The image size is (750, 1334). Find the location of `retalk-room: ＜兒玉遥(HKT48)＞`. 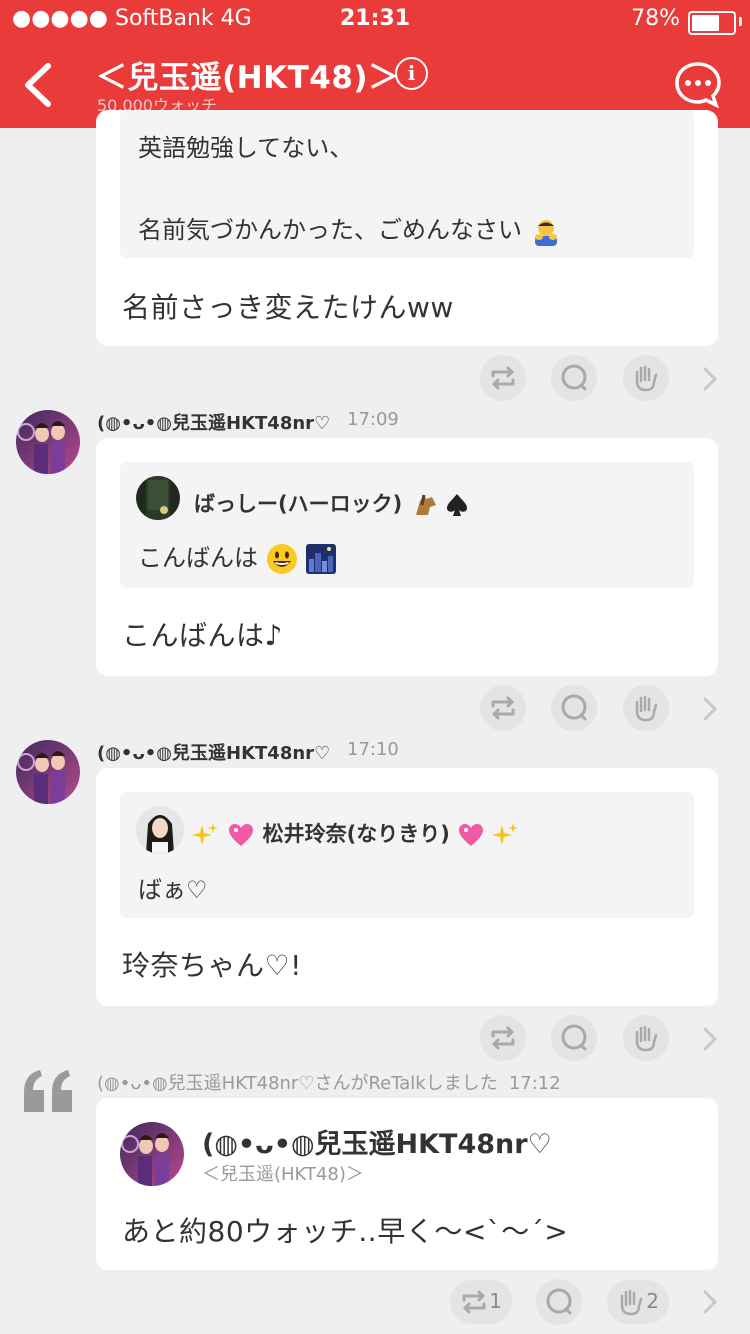

retalk-room: ＜兒玉遥(HKT48)＞ is located at coordinates (283, 1174).